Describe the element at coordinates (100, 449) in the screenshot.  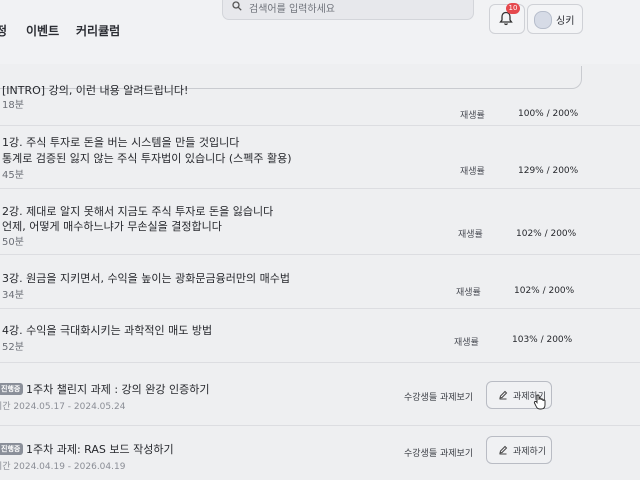
I see `task-title: 1주차 과제: RAS 보드 작성하기` at that location.